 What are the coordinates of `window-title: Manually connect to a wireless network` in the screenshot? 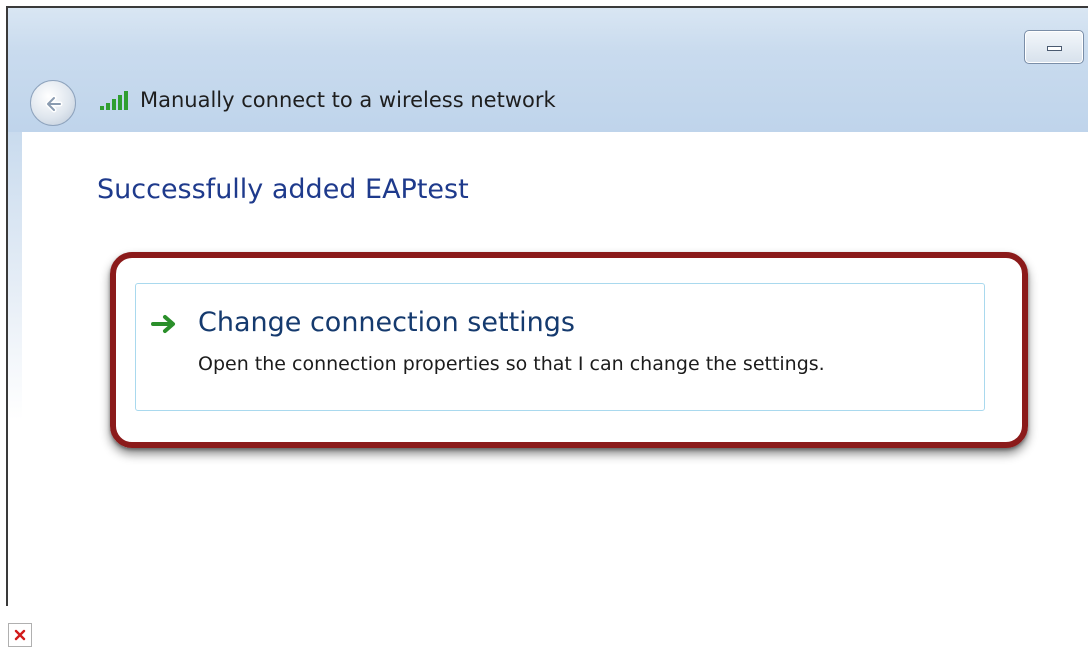 It's located at (348, 100).